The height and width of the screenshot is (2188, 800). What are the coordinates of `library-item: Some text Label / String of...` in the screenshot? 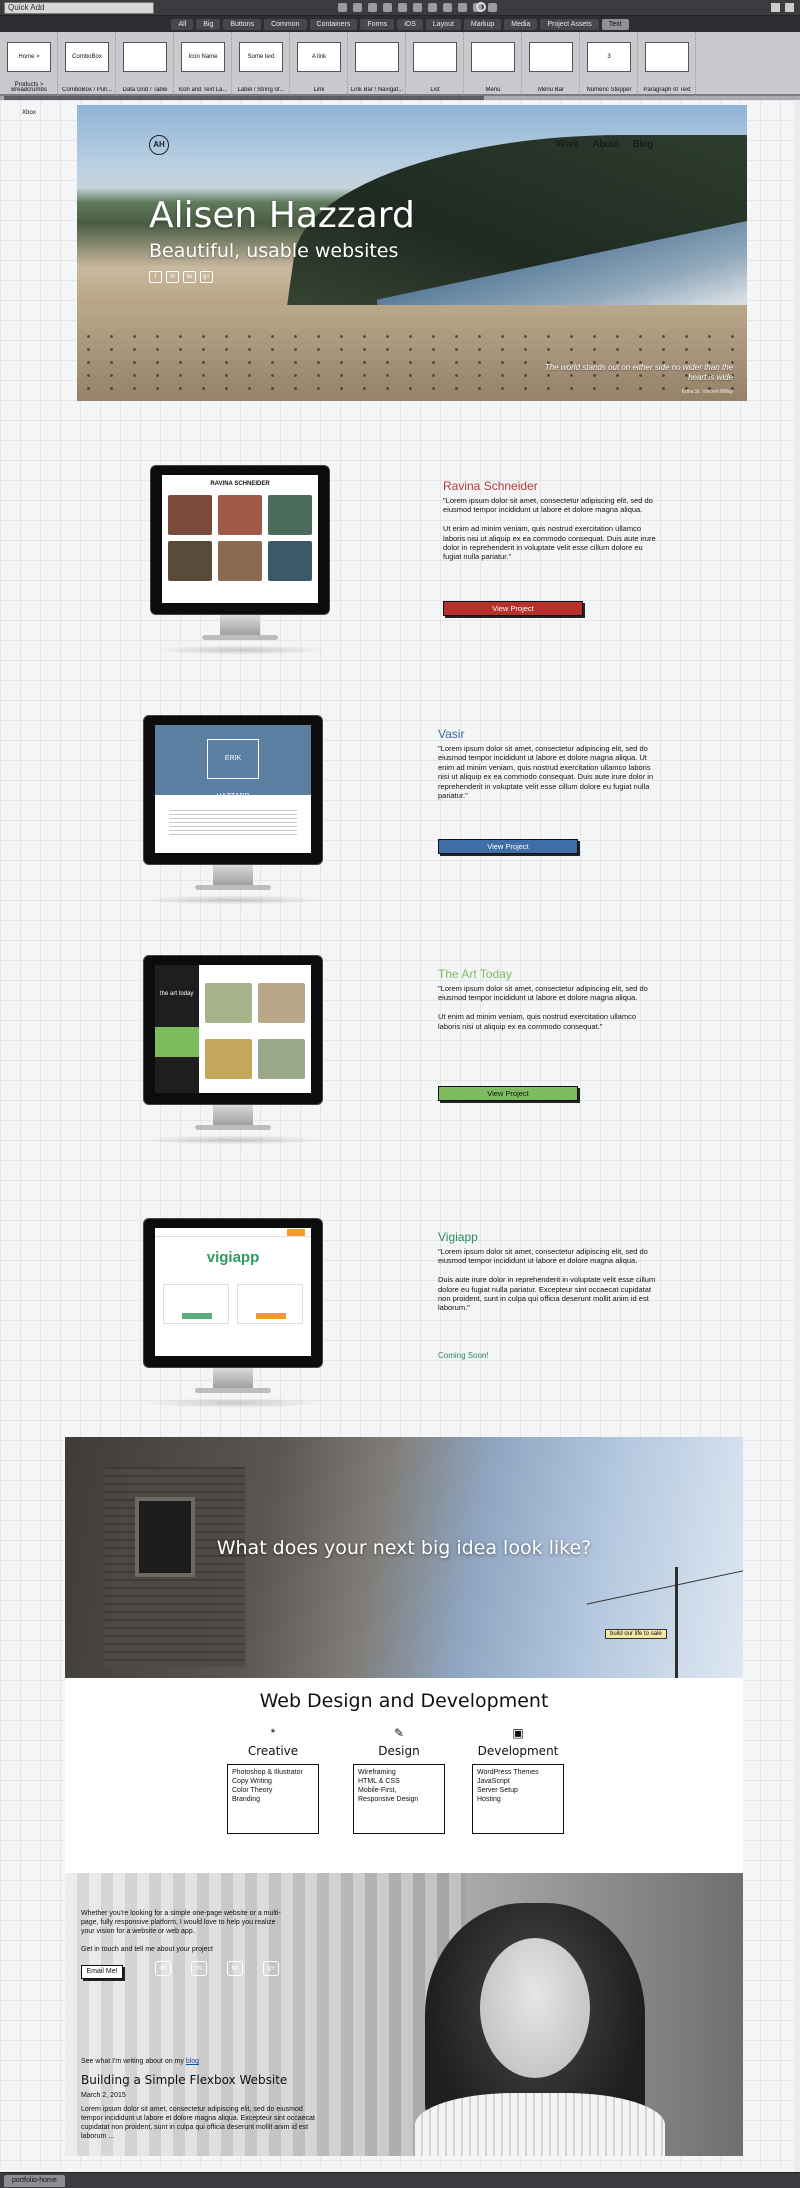 It's located at (261, 64).